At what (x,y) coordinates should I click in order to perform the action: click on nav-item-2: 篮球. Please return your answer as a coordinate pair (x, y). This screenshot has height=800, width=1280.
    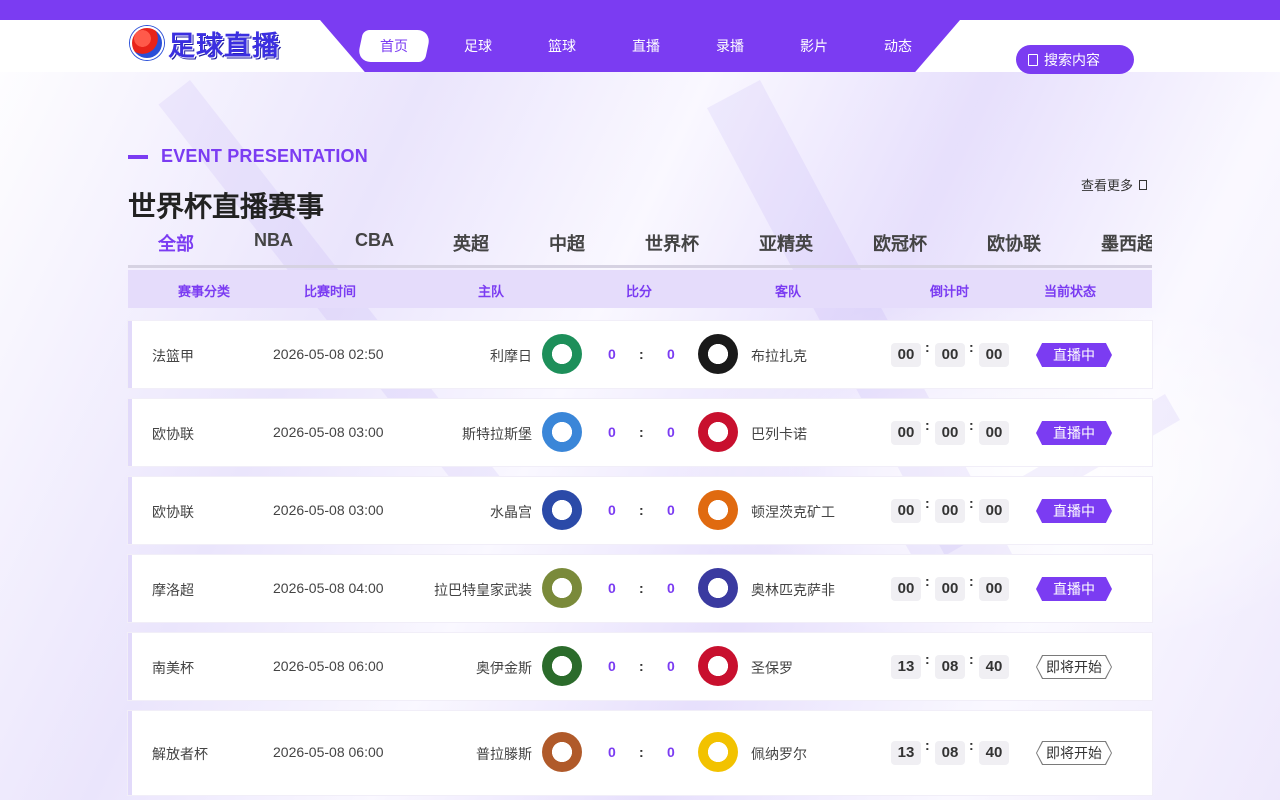
    Looking at the image, I should click on (562, 46).